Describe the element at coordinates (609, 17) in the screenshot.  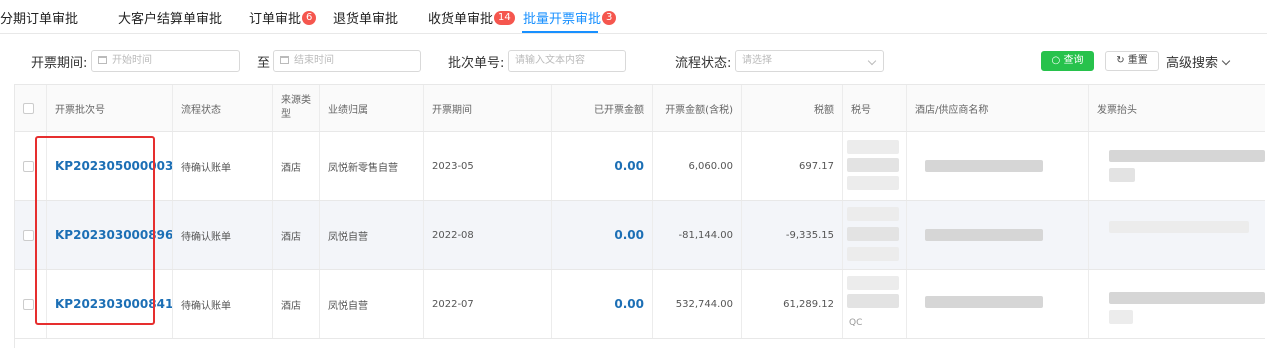
I see `count-badge: 3` at that location.